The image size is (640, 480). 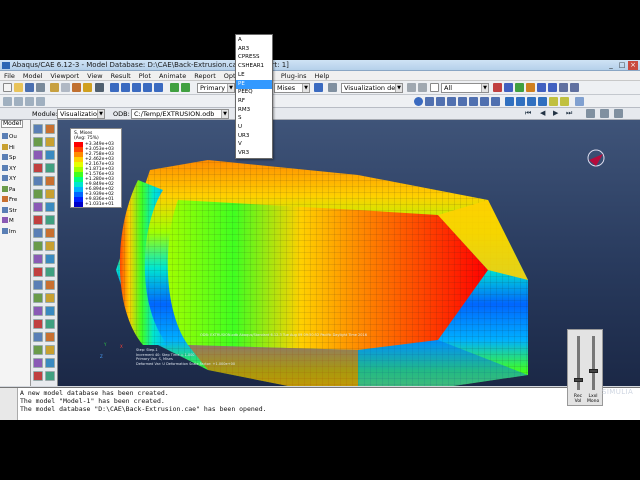 I want to click on overlay-icon, so click(x=563, y=87).